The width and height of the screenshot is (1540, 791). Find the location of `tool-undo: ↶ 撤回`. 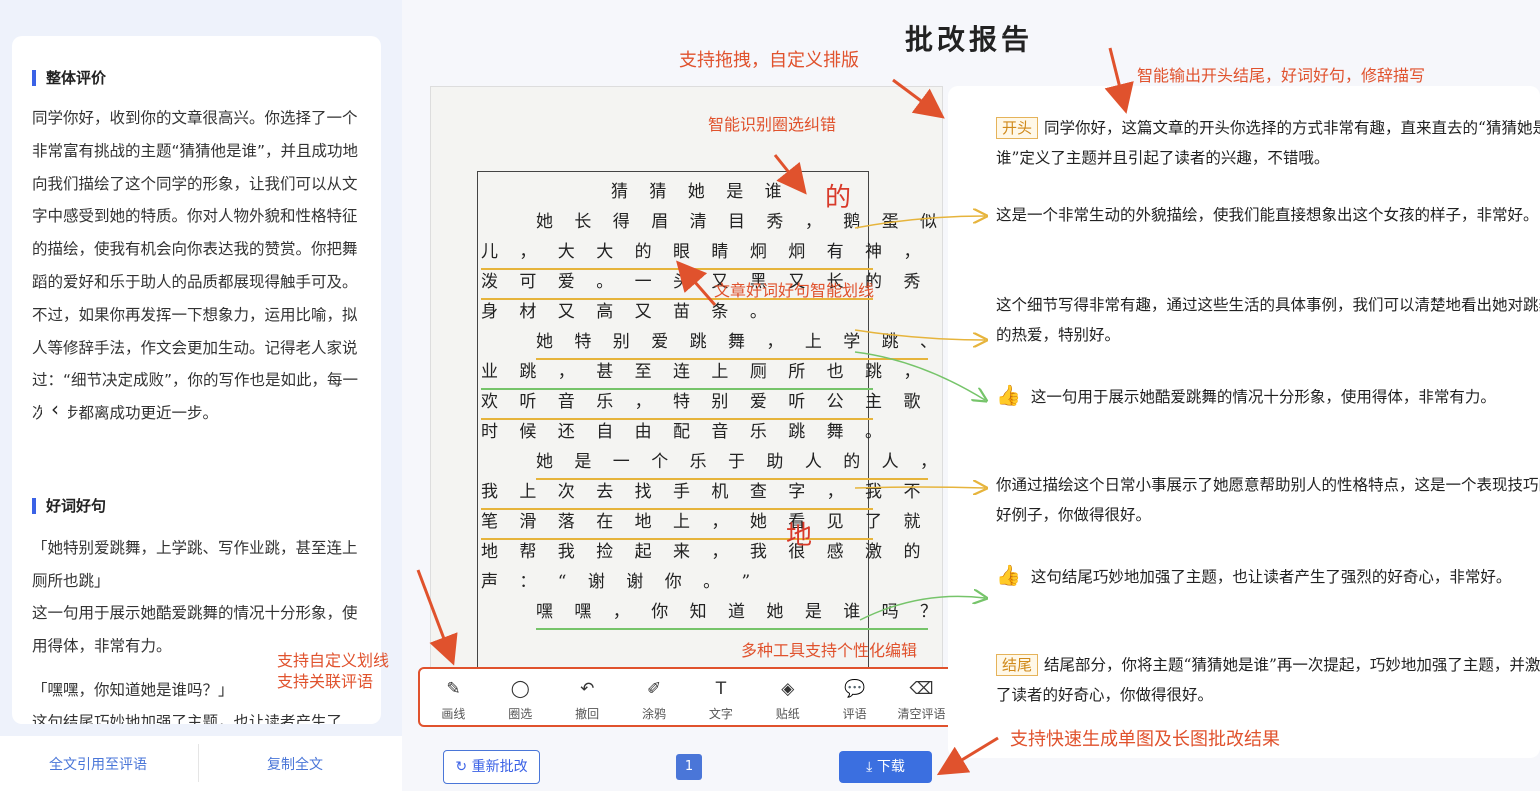

tool-undo: ↶ 撤回 is located at coordinates (587, 697).